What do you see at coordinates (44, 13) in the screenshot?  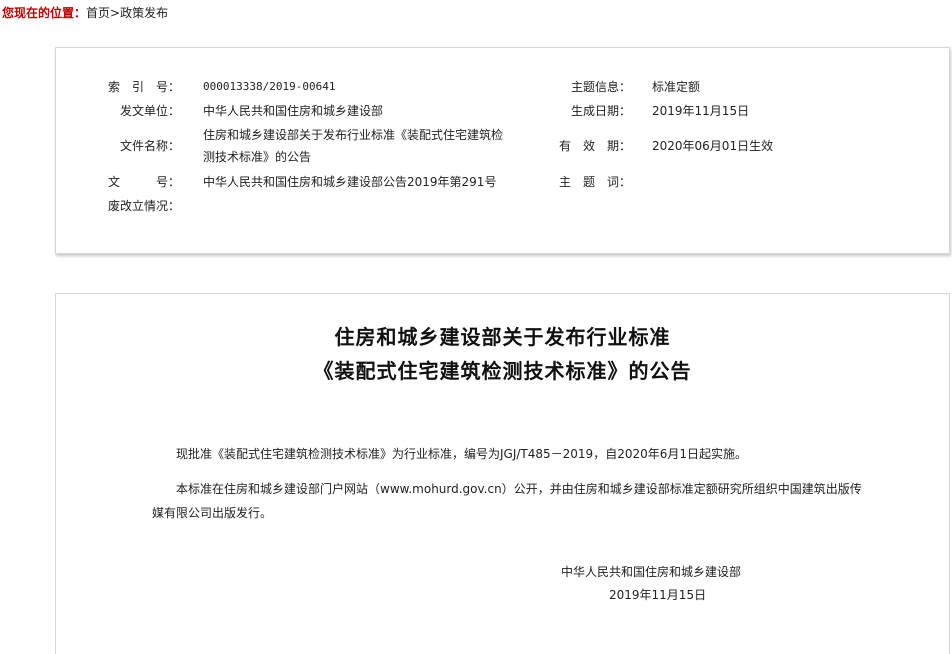 I see `breadcrumb-label: 您现在的位置：` at bounding box center [44, 13].